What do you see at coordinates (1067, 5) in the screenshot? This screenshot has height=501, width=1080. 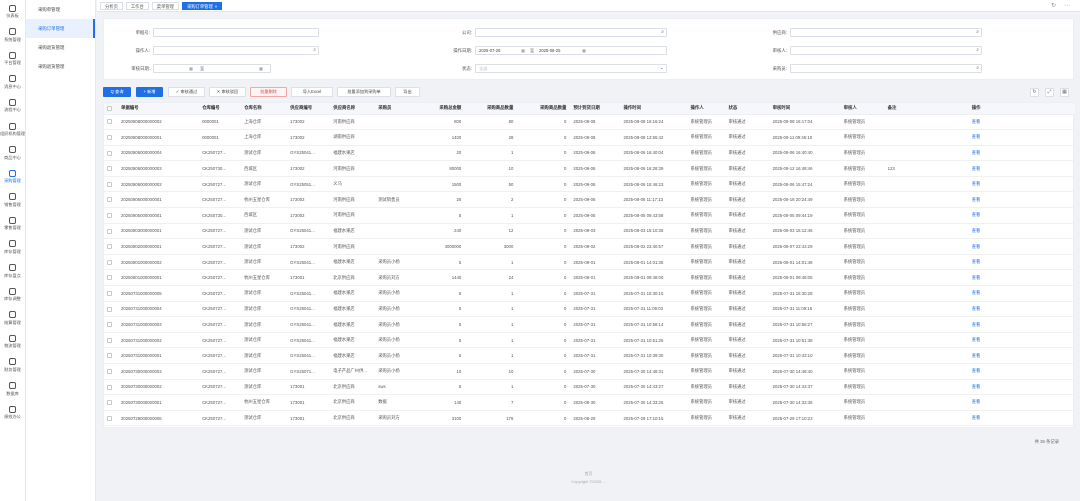 I see `more-icon: ⋯` at bounding box center [1067, 5].